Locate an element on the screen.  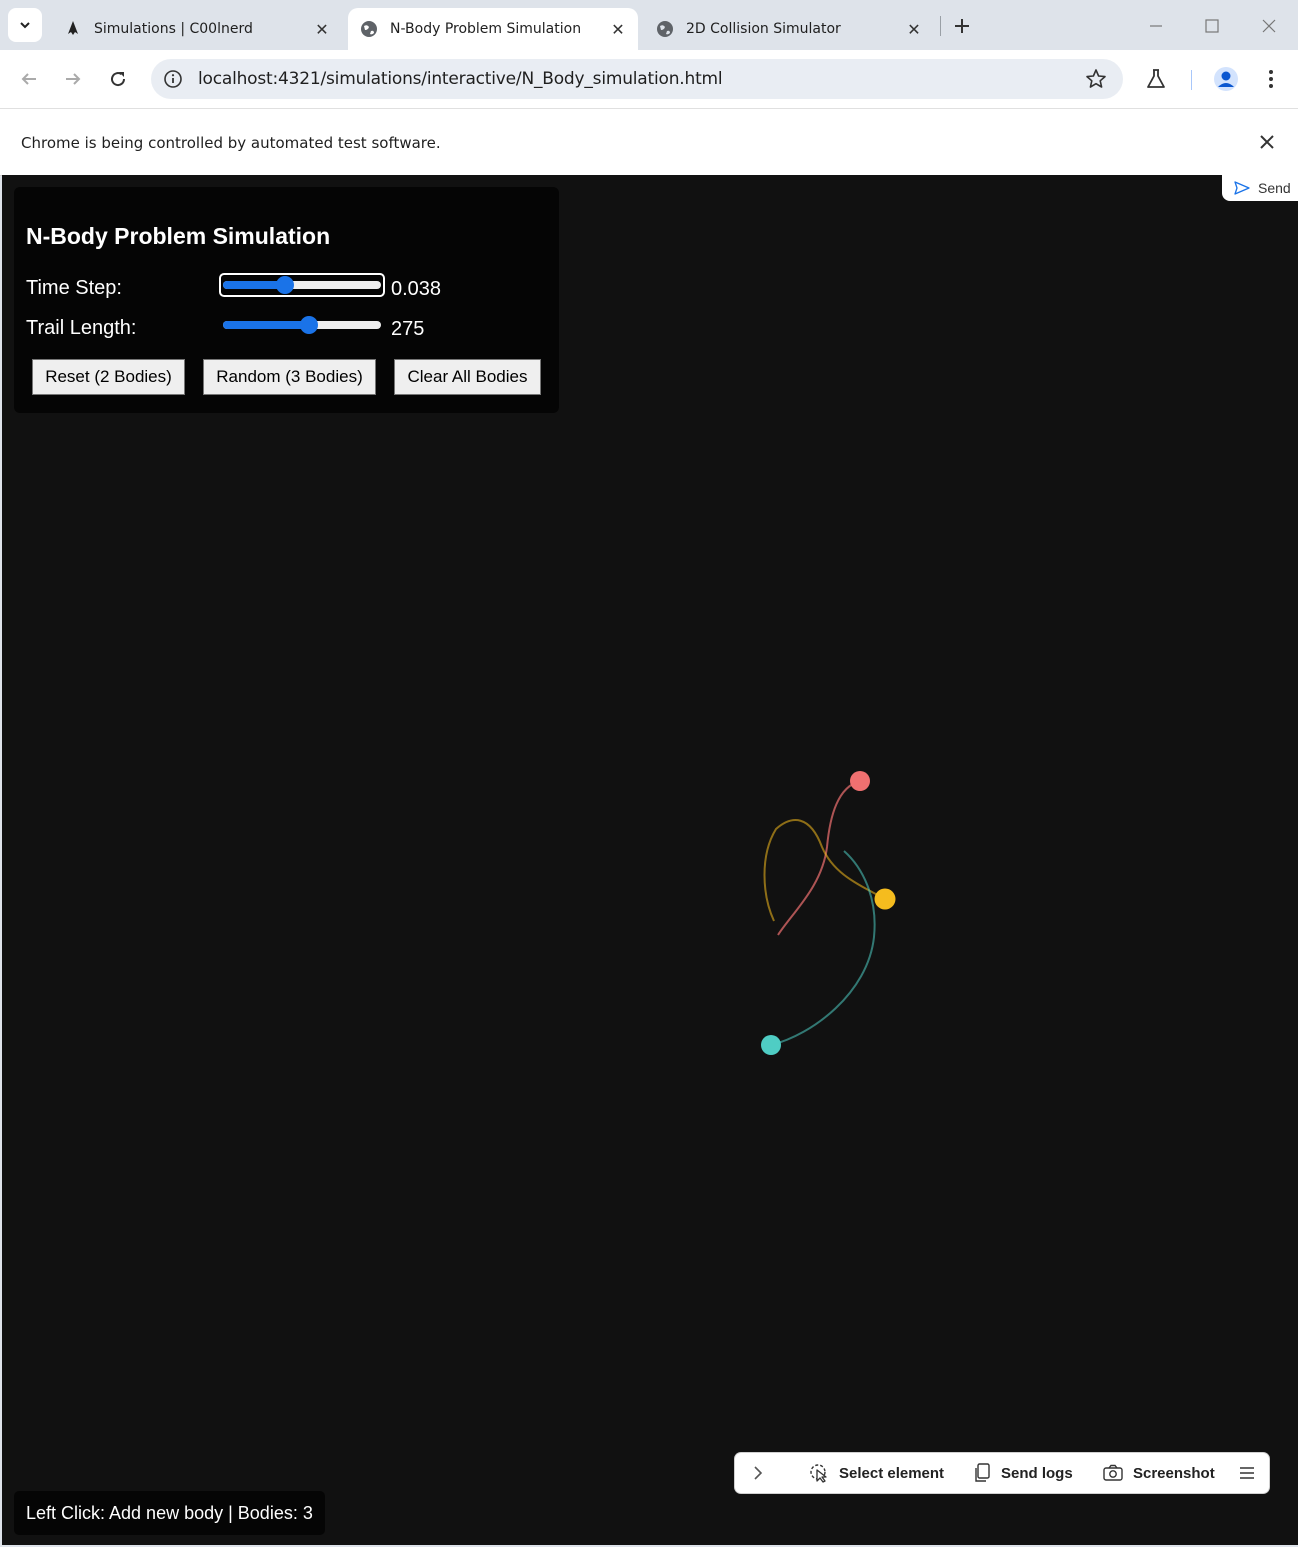
slider-fill is located at coordinates (266, 325).